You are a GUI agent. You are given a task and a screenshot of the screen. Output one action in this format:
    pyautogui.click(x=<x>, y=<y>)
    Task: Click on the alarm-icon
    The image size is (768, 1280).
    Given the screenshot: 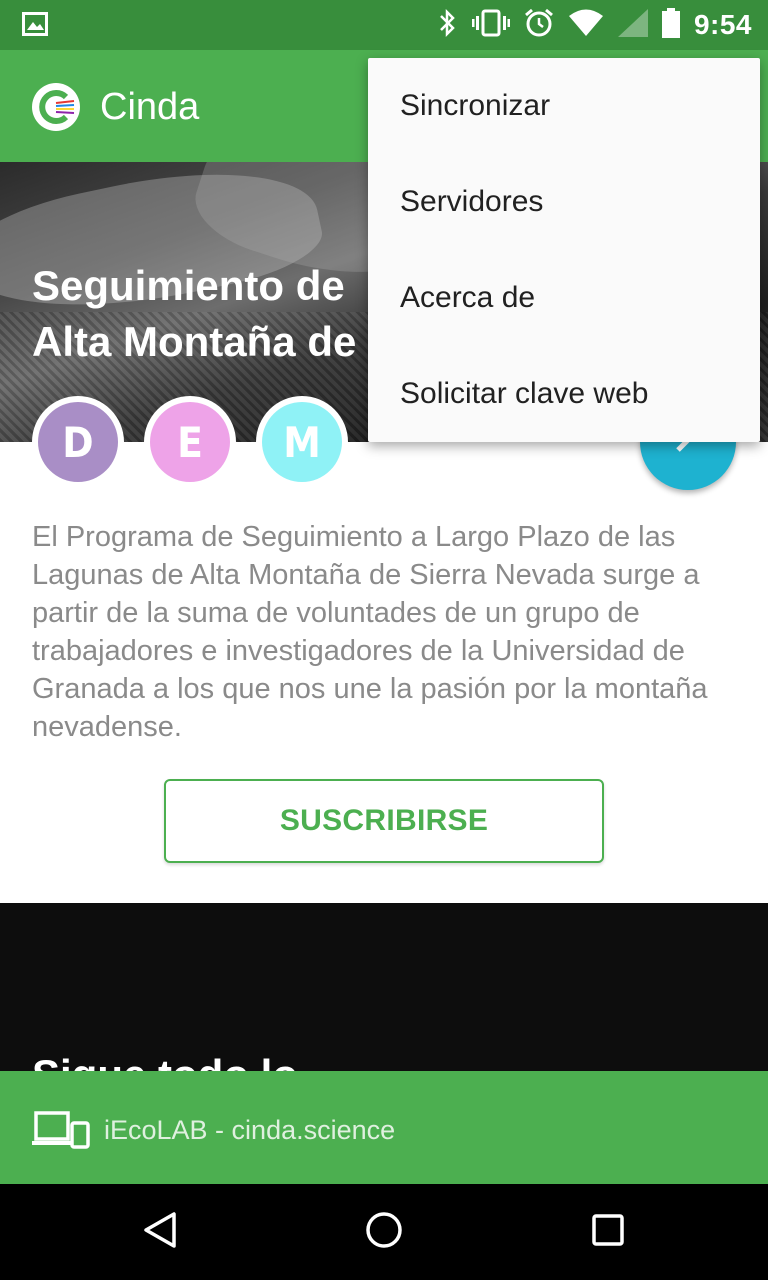 What is the action you would take?
    pyautogui.click(x=539, y=25)
    